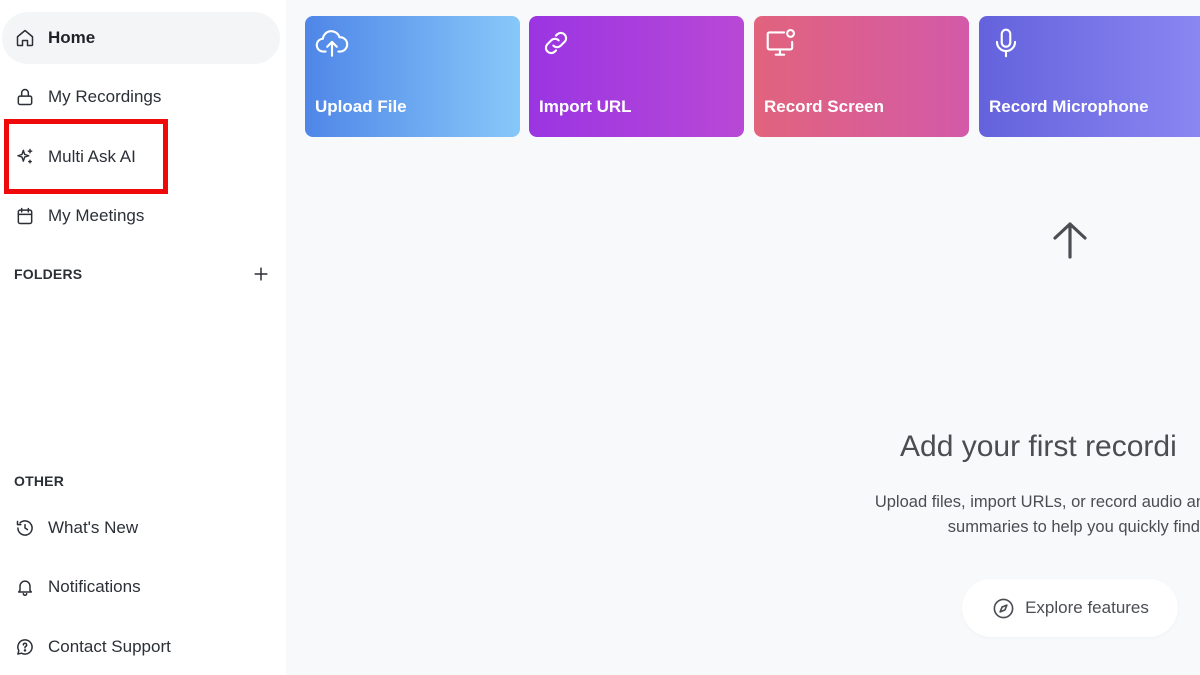  I want to click on sidebar-item-my-meetings: My Meetings, so click(141, 216).